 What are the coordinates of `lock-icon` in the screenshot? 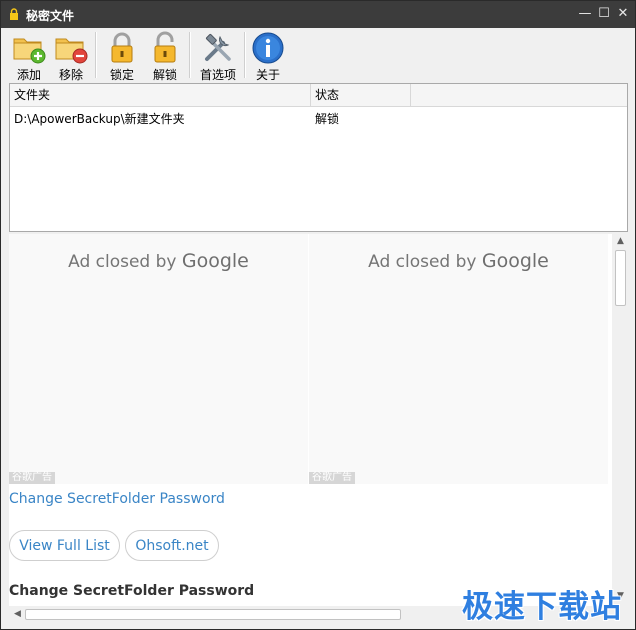 It's located at (14, 14).